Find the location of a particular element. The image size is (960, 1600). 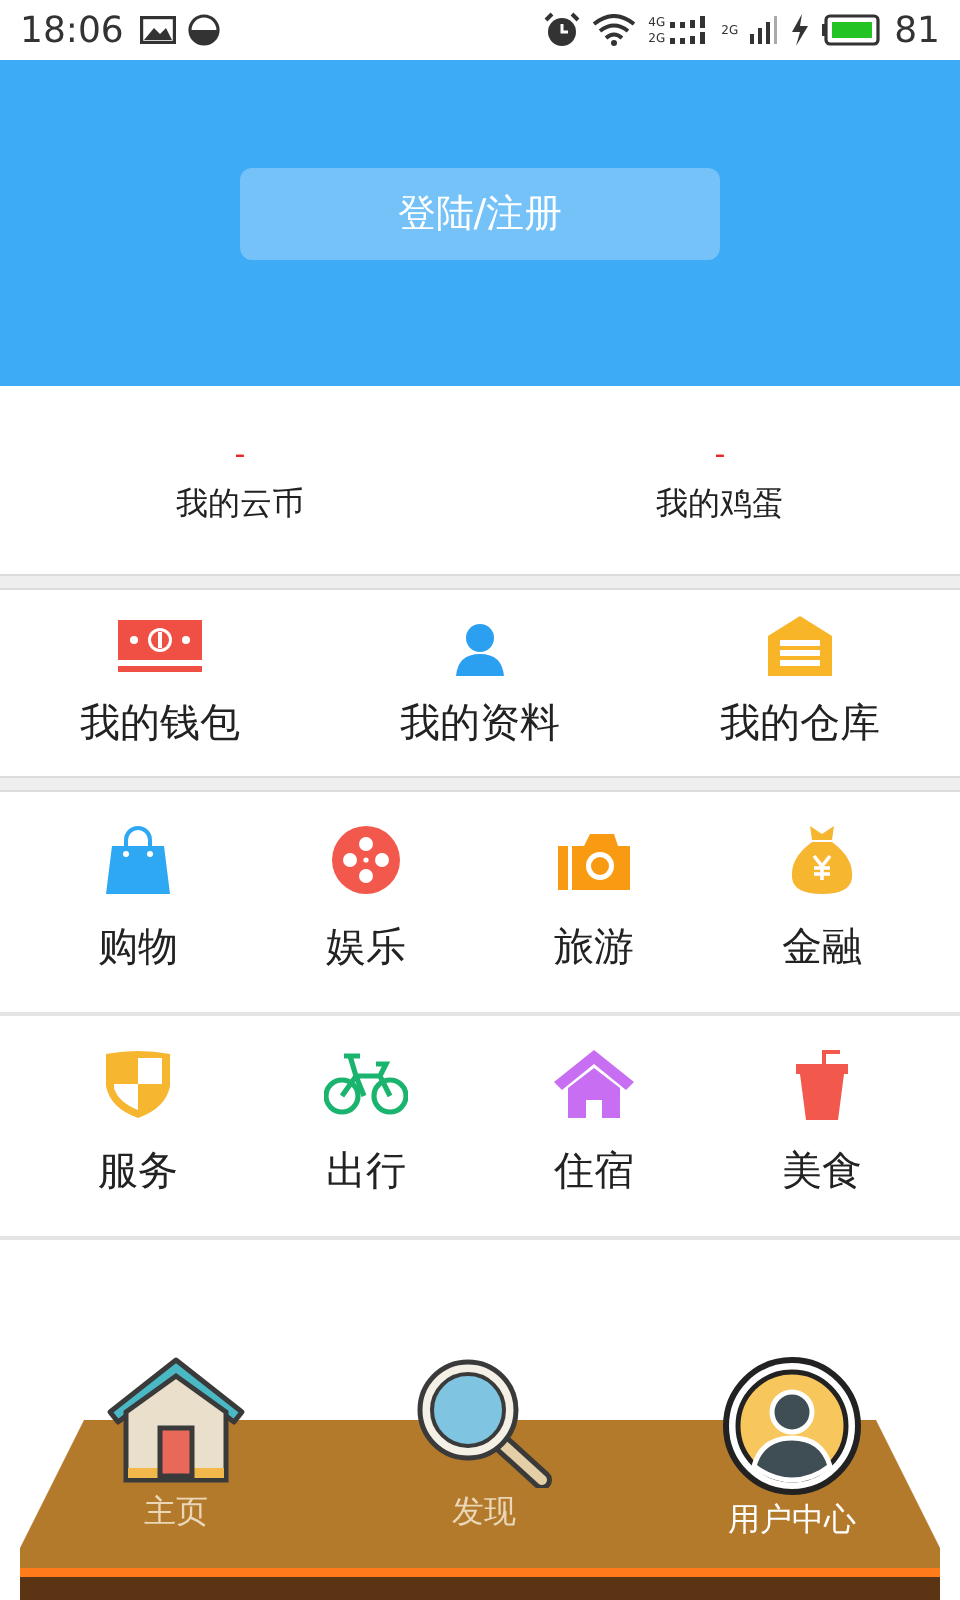

person-icon is located at coordinates (480, 648).